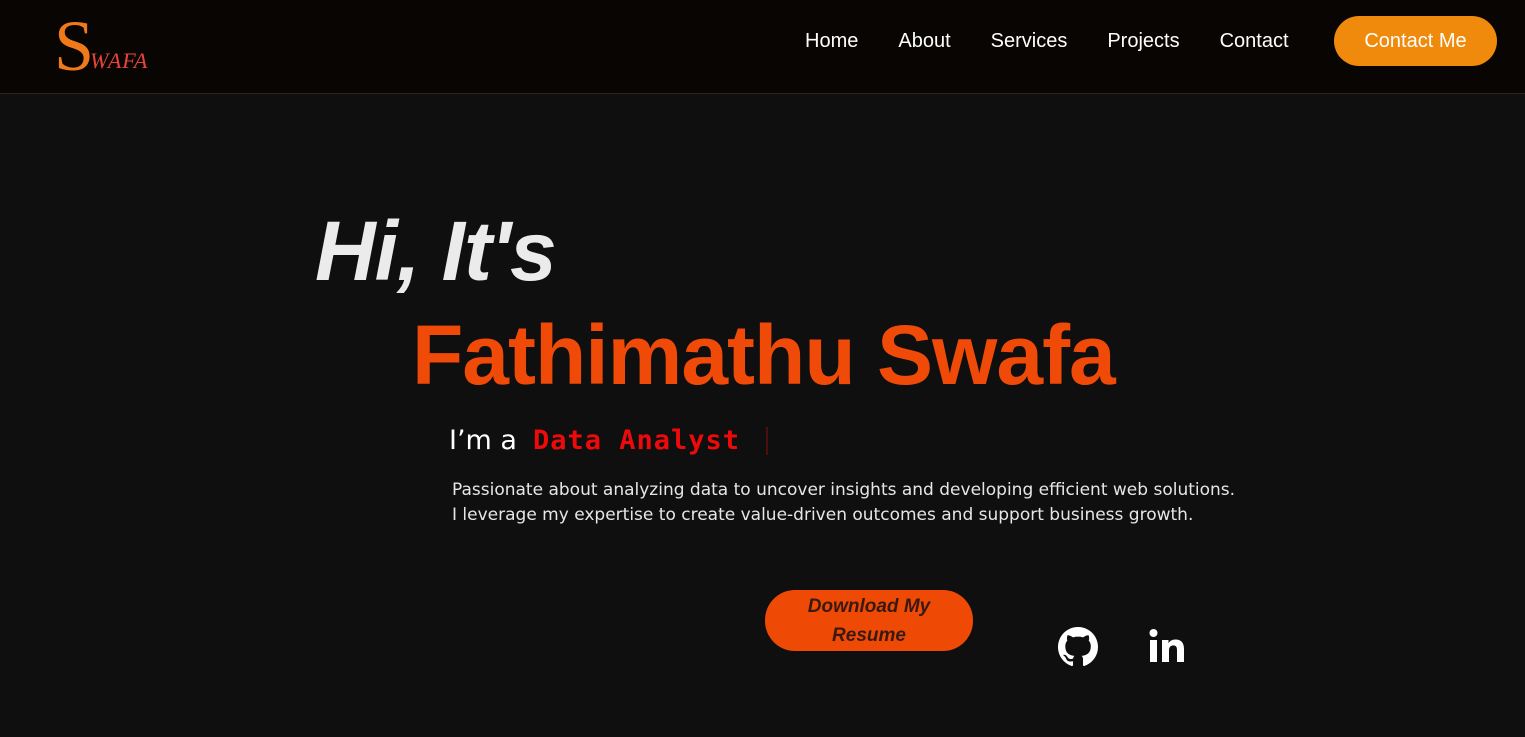 This screenshot has width=1525, height=737. Describe the element at coordinates (764, 355) in the screenshot. I see `hero-name: Fathimathu Swafa` at that location.